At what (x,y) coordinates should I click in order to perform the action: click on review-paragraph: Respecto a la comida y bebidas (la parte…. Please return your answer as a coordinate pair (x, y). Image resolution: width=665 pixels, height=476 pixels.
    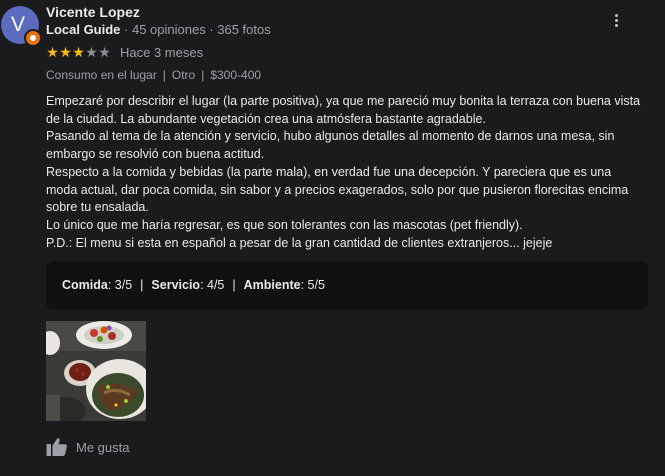
    Looking at the image, I should click on (337, 189).